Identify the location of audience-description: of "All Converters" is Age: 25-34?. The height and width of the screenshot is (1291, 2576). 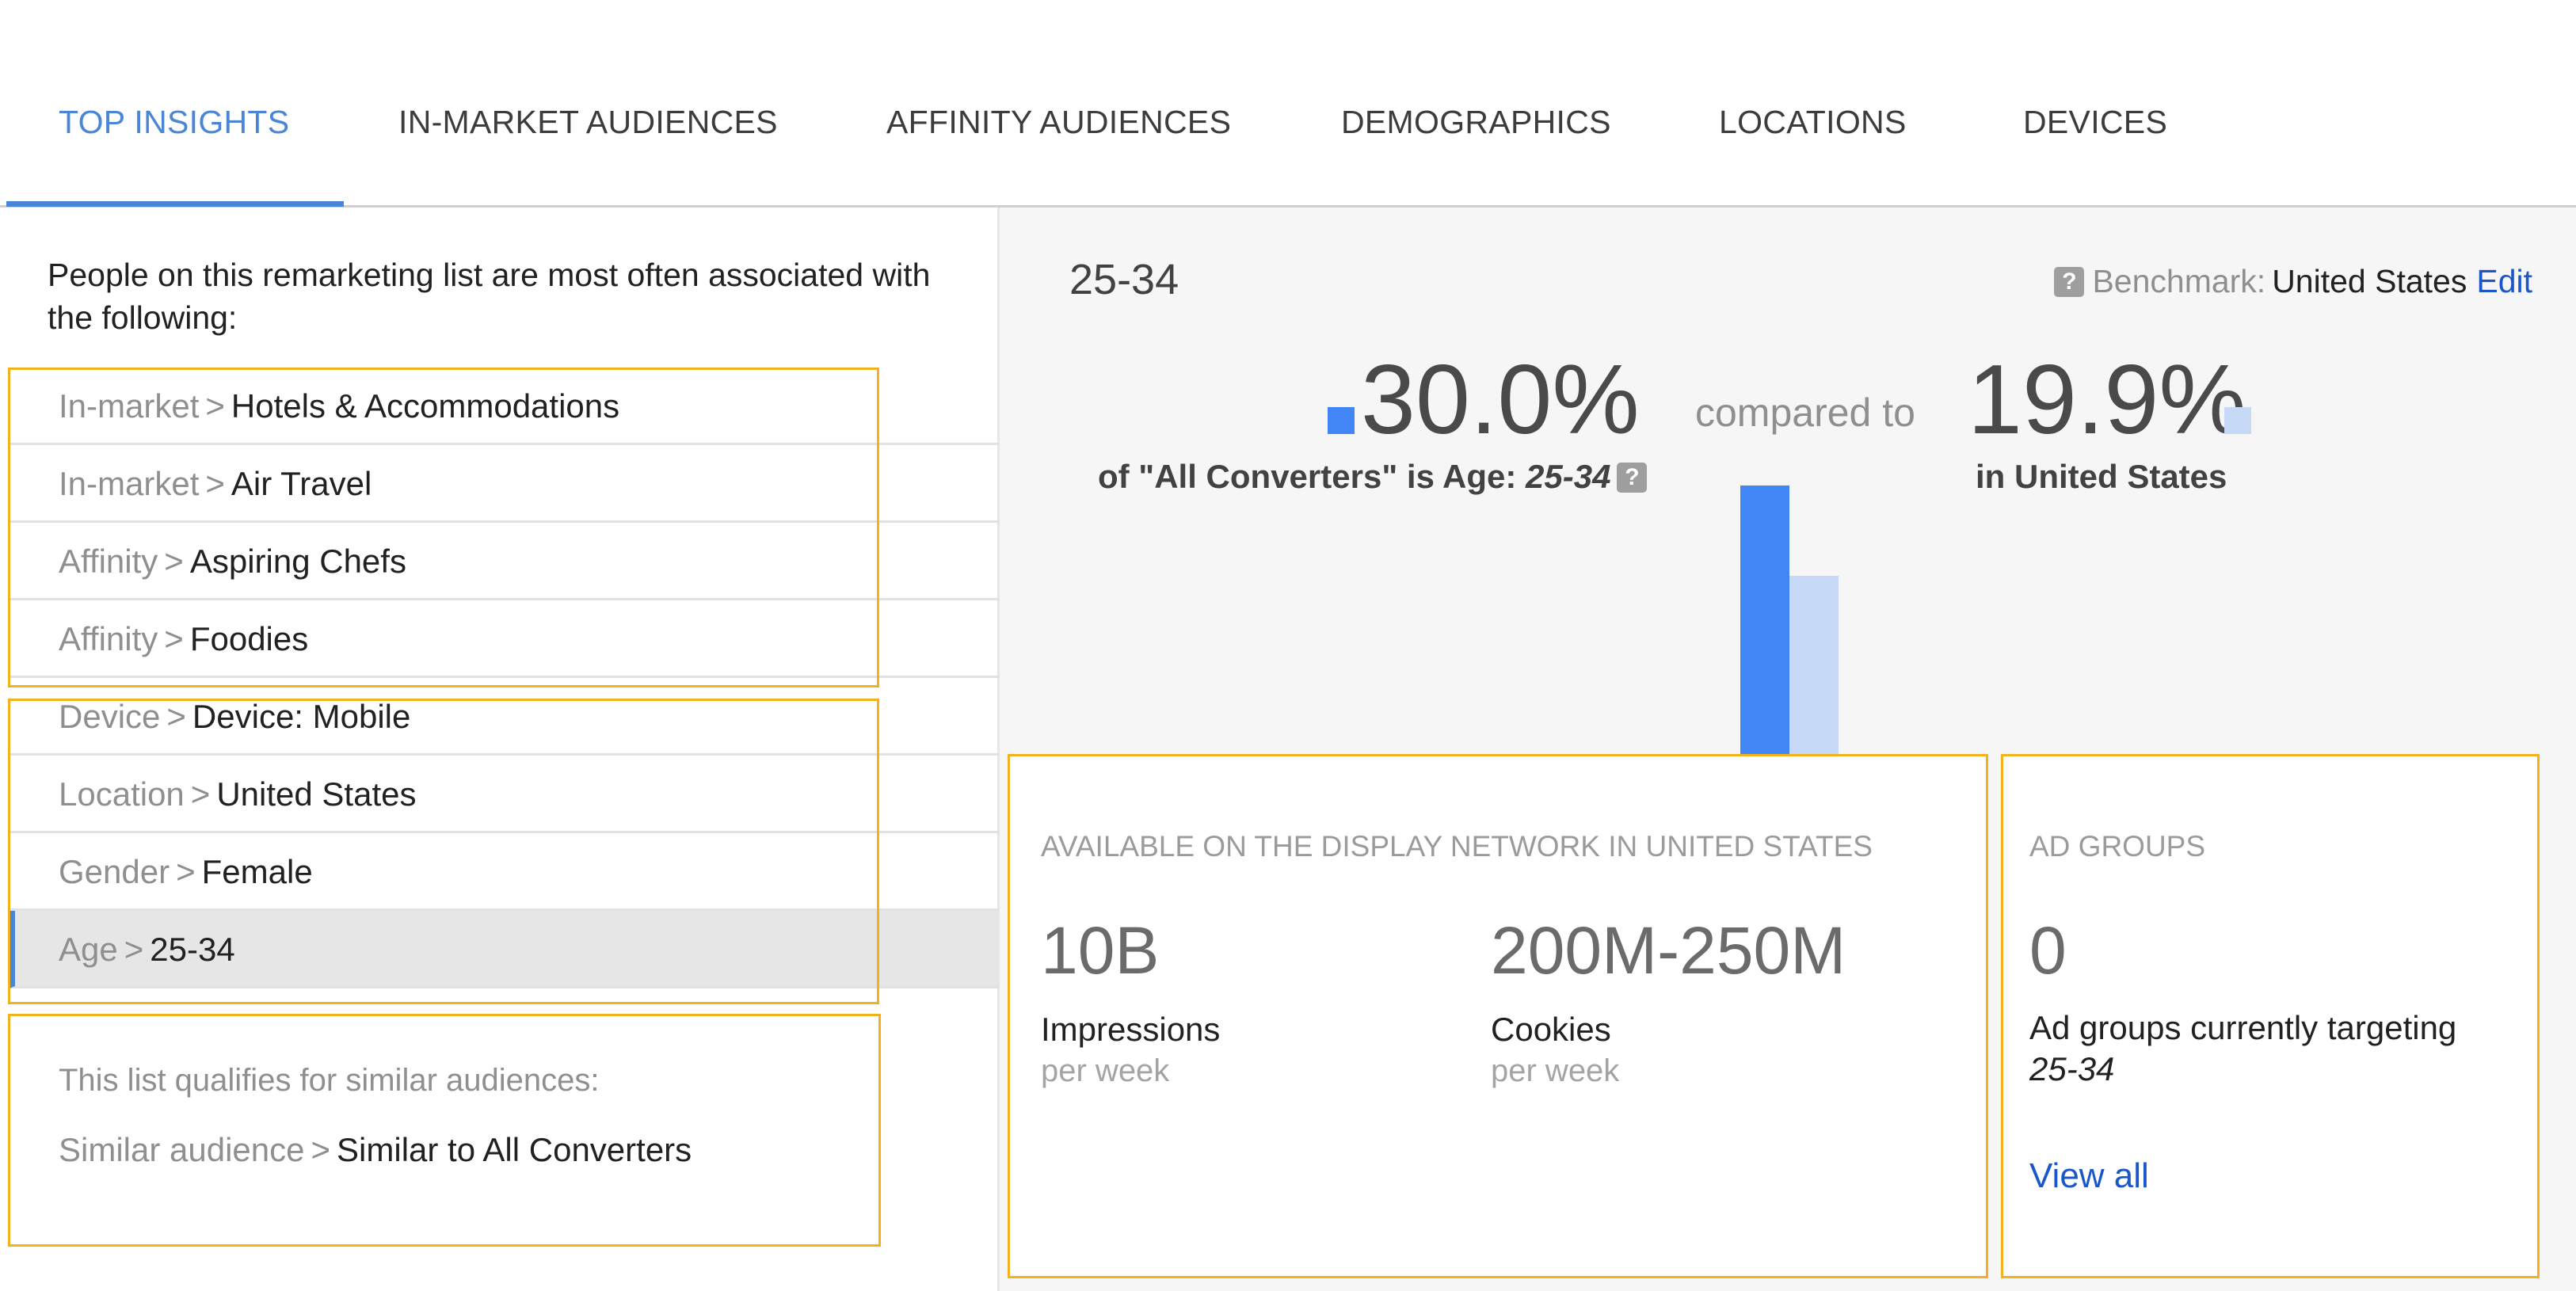
(1373, 477).